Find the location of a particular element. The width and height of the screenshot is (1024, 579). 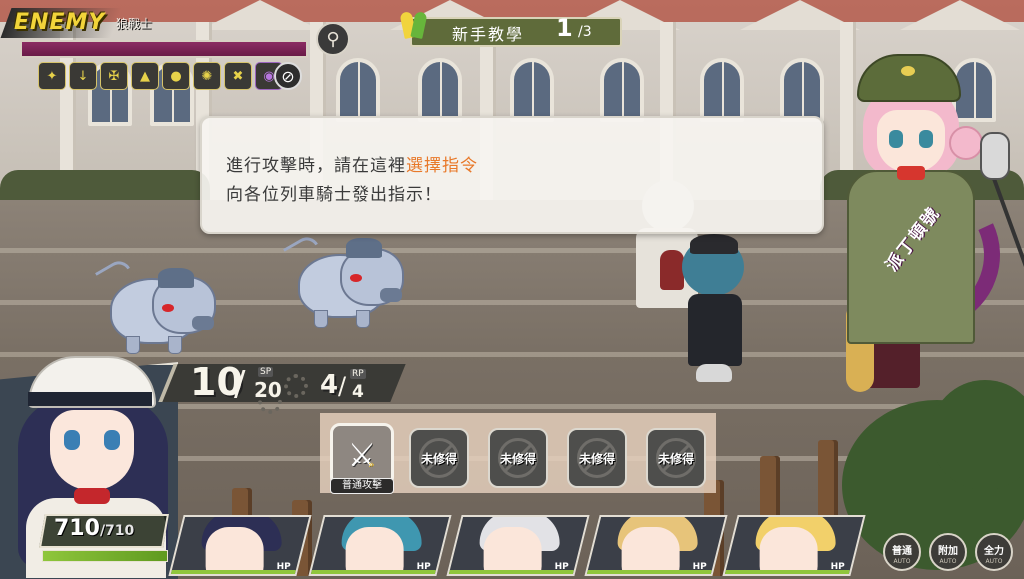

navigator-face is located at coordinates (911, 141).